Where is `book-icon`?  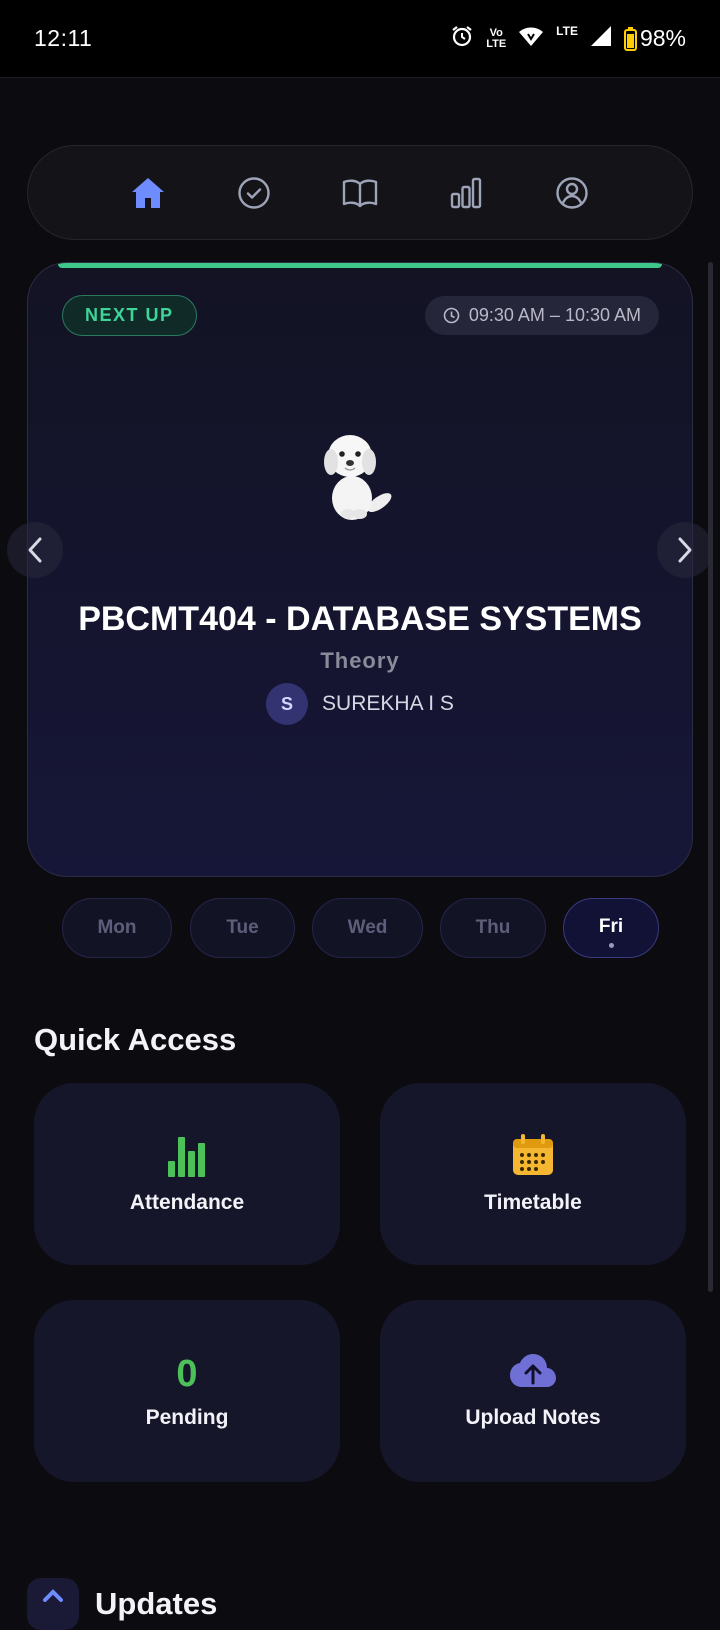 book-icon is located at coordinates (360, 192).